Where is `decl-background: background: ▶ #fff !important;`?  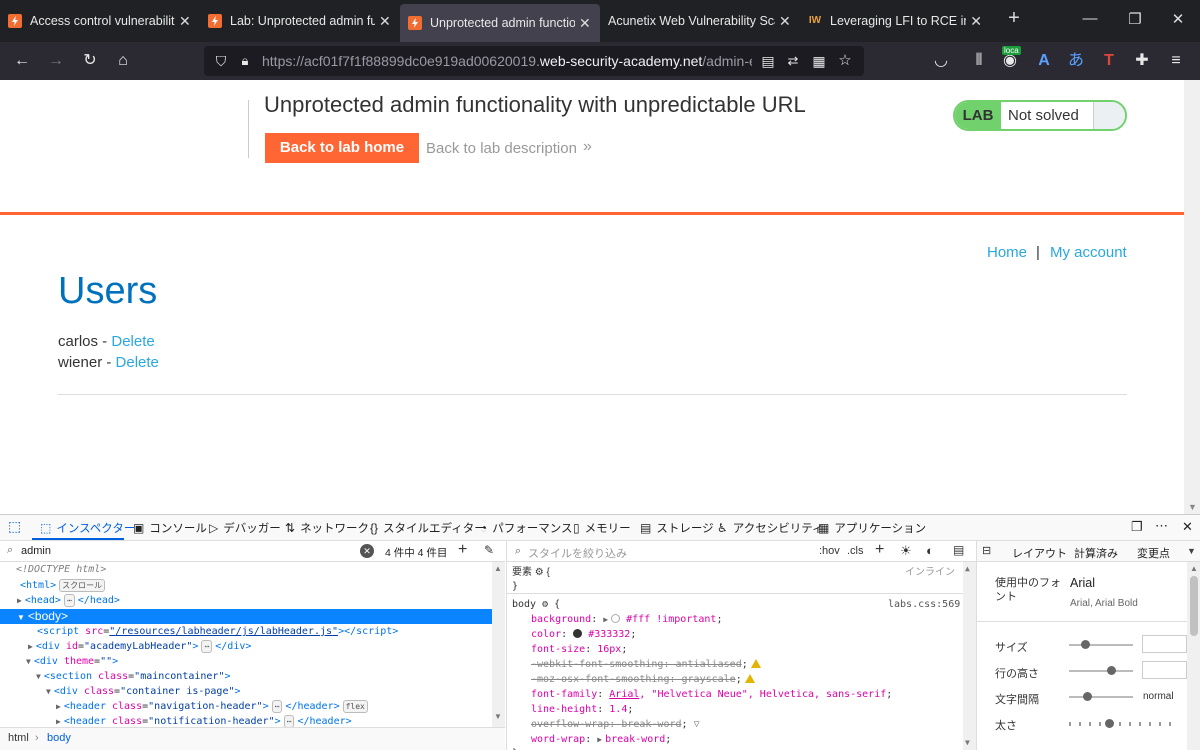 decl-background: background: ▶ #fff !important; is located at coordinates (626, 619).